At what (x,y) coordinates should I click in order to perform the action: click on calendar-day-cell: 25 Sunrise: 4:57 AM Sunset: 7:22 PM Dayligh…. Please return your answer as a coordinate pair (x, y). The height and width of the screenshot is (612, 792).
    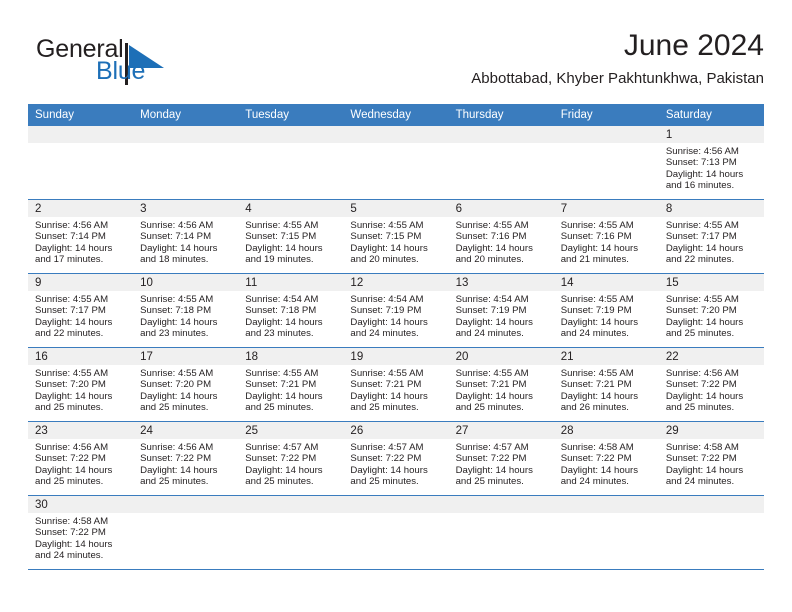
    Looking at the image, I should click on (291, 458).